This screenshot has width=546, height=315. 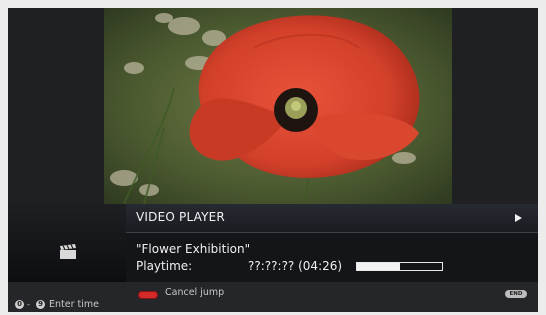 What do you see at coordinates (28, 304) in the screenshot?
I see `range-dash: -` at bounding box center [28, 304].